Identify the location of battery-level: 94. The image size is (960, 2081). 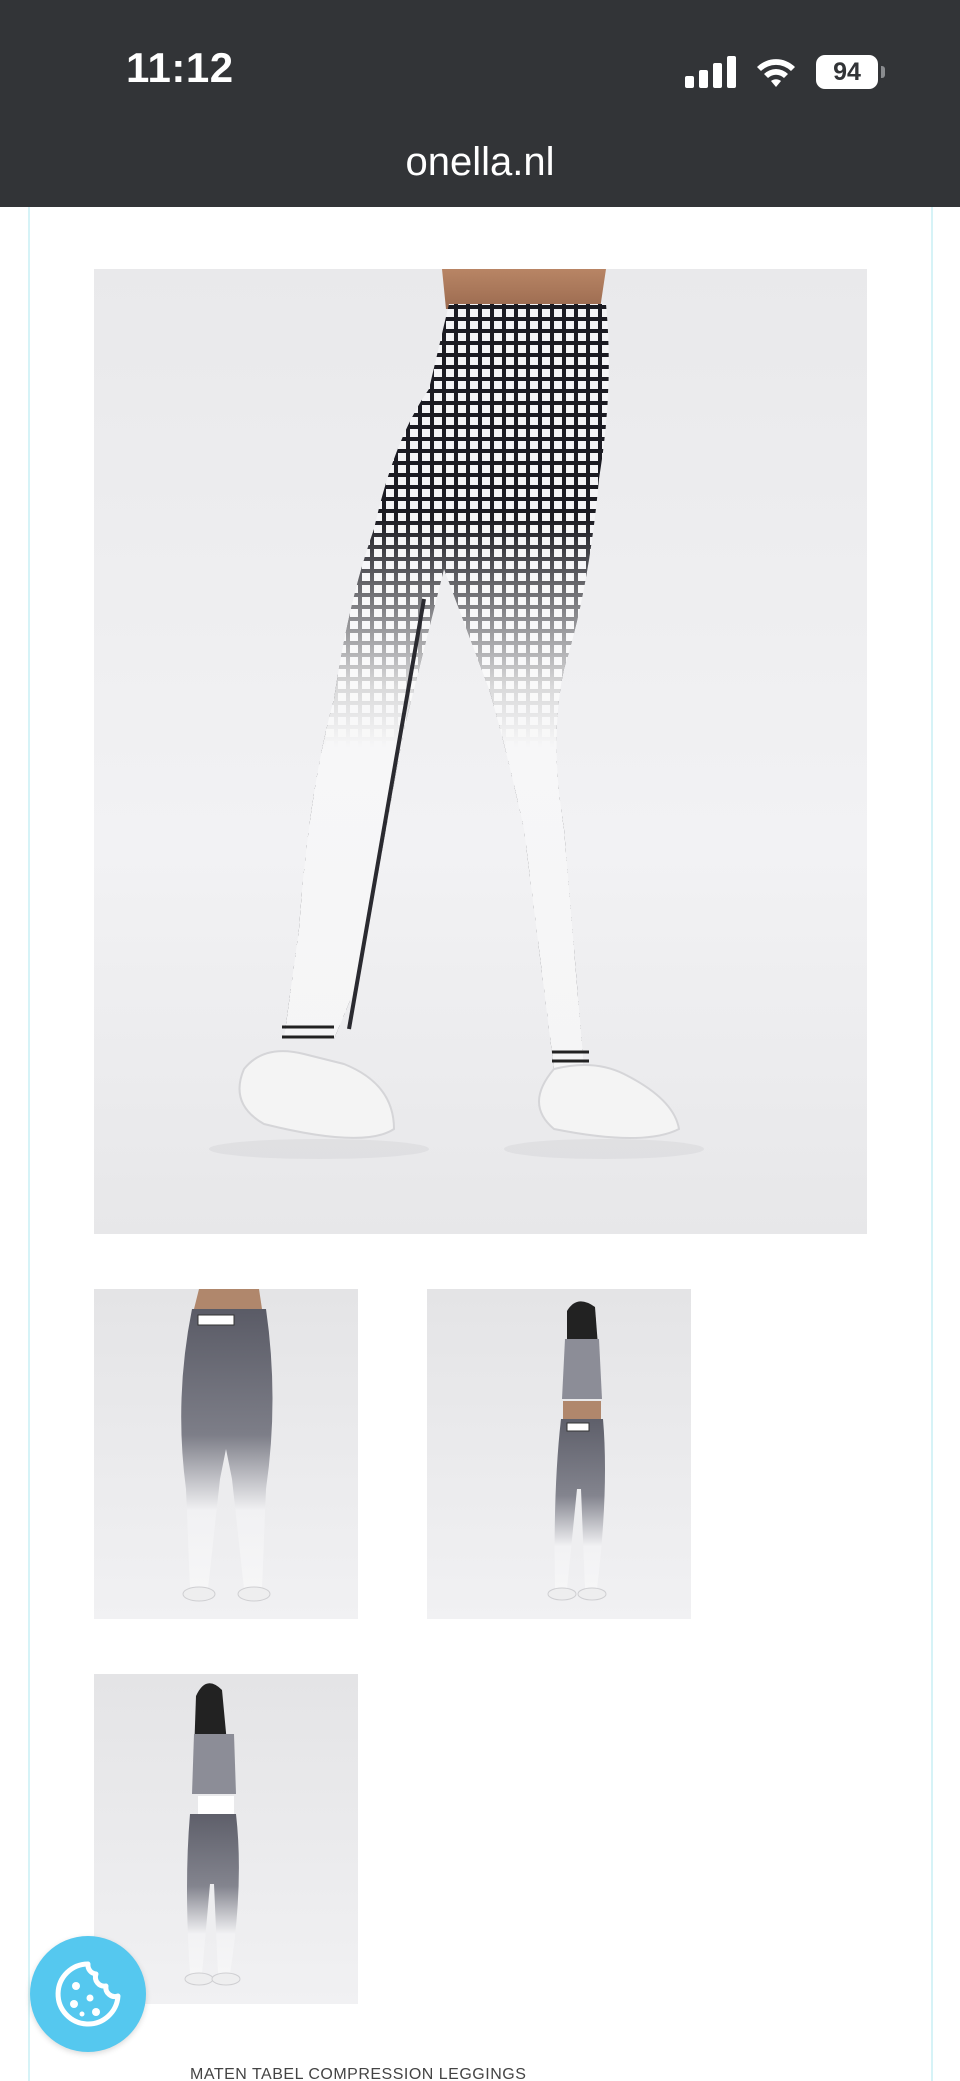
(847, 71).